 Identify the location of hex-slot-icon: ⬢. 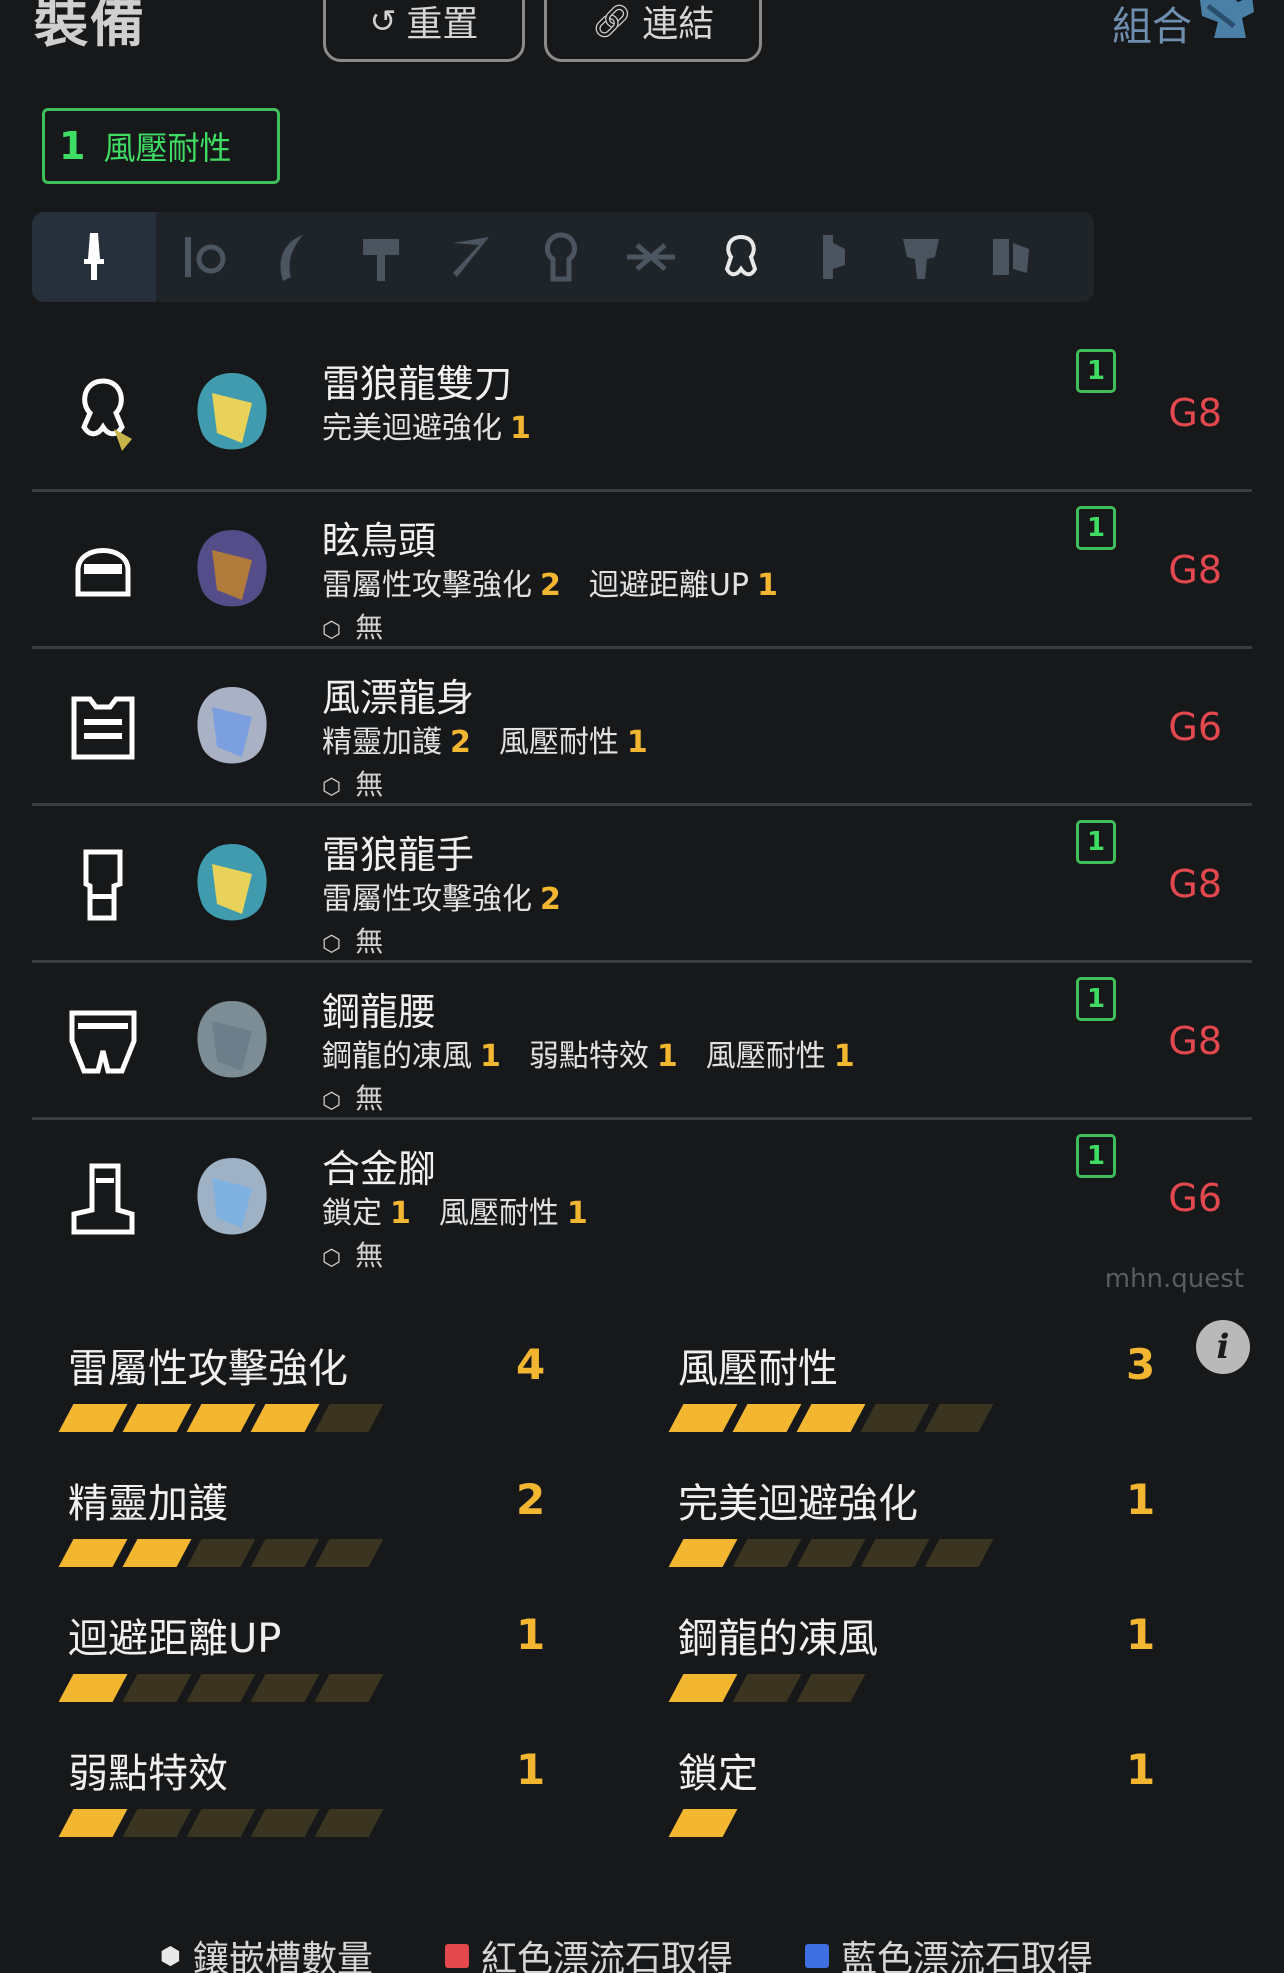
(170, 1956).